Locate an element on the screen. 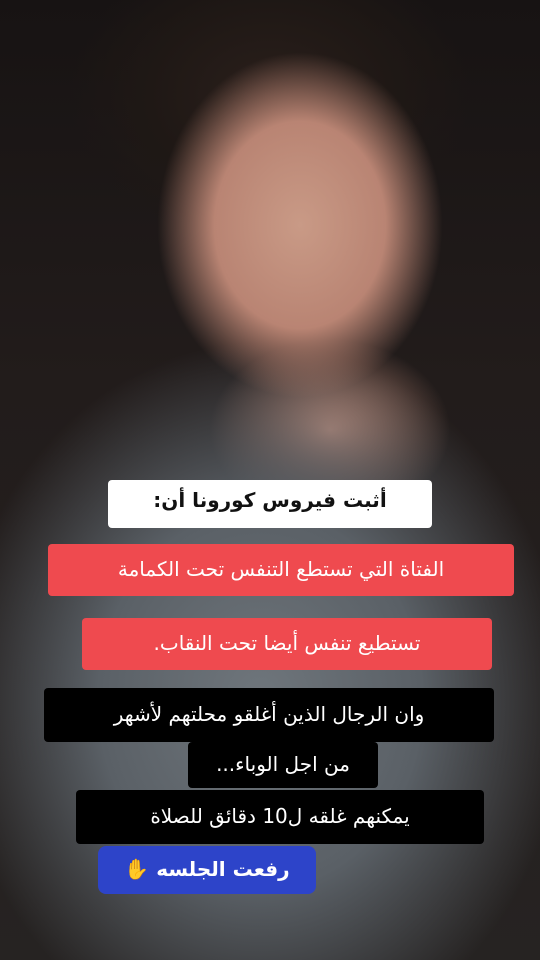 The height and width of the screenshot is (960, 540). caption-blue-text: رفعت الجلسه is located at coordinates (223, 869).